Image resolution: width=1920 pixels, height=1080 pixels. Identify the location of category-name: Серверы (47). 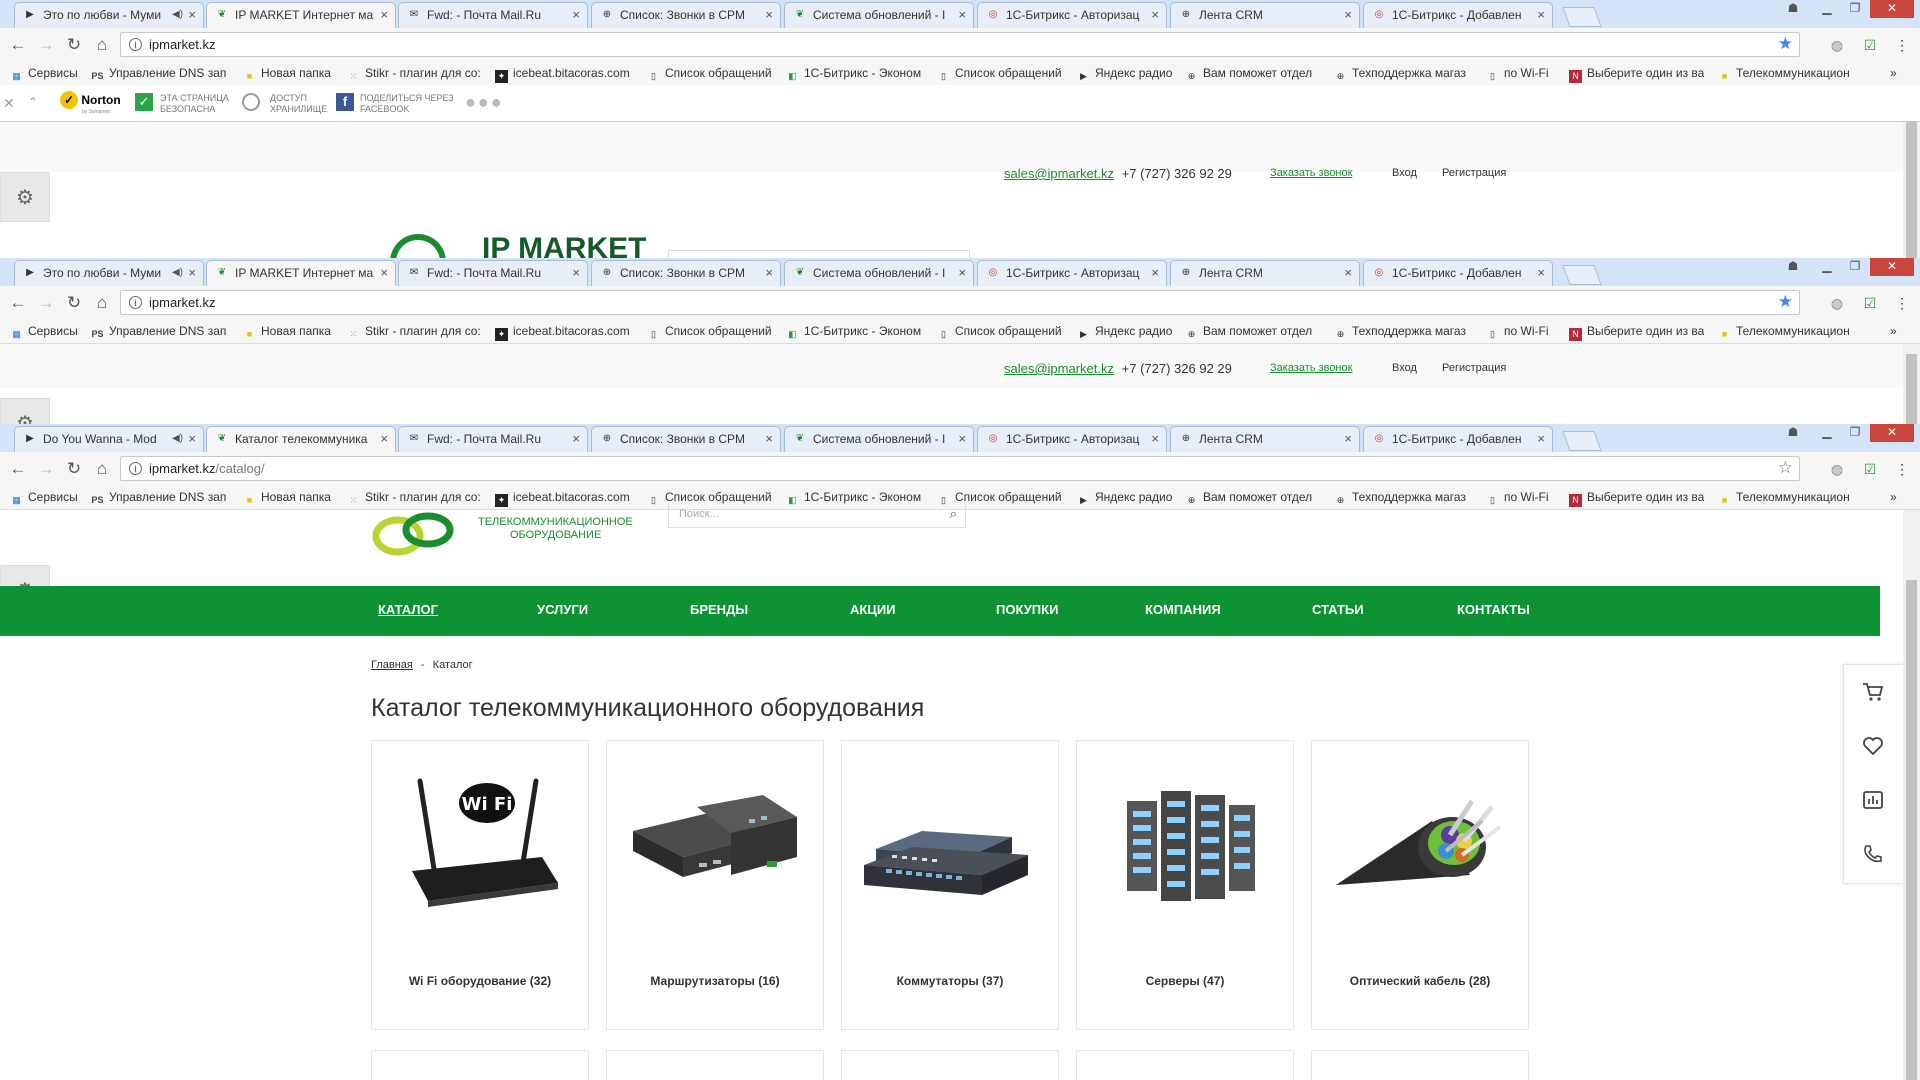
(1185, 981).